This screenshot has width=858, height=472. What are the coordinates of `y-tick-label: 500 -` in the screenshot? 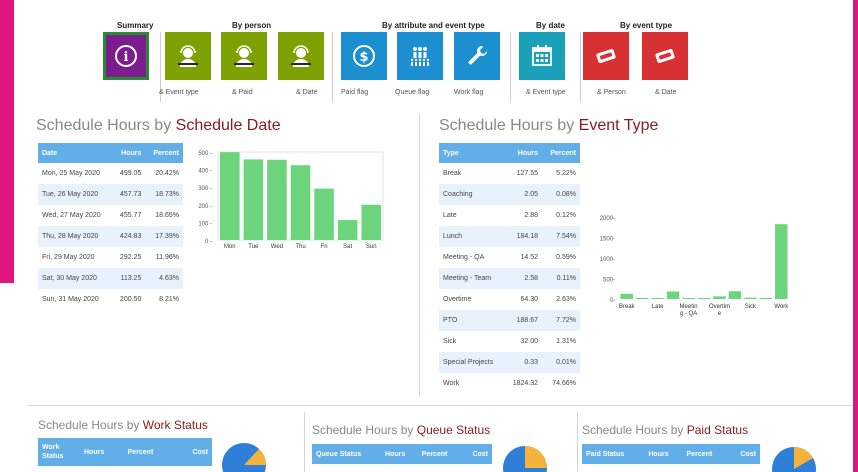 It's located at (205, 154).